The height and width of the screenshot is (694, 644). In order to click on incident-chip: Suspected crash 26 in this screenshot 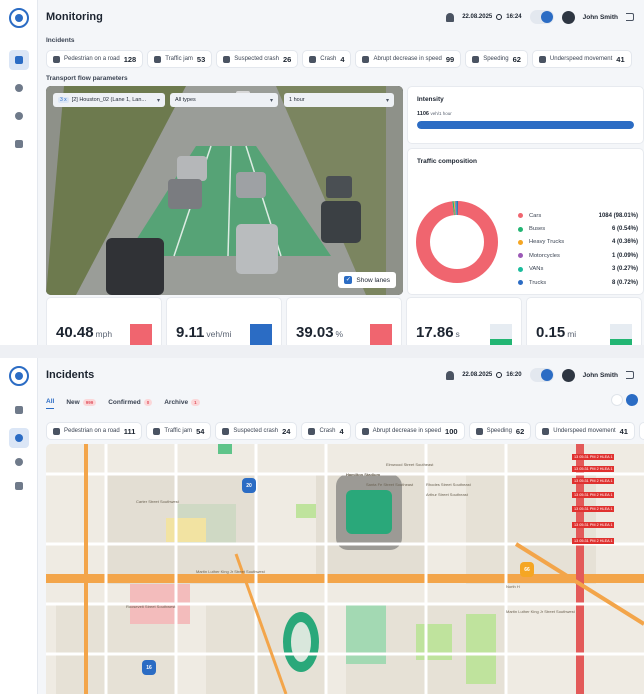, I will do `click(257, 59)`.